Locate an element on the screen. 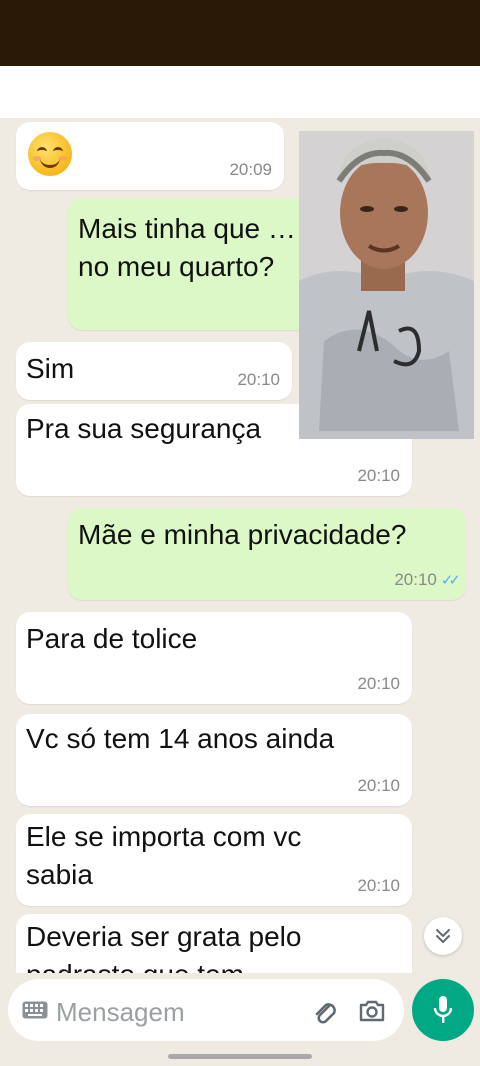 The width and height of the screenshot is (480, 1066). message-bubble-emoji: 20:09 is located at coordinates (150, 156).